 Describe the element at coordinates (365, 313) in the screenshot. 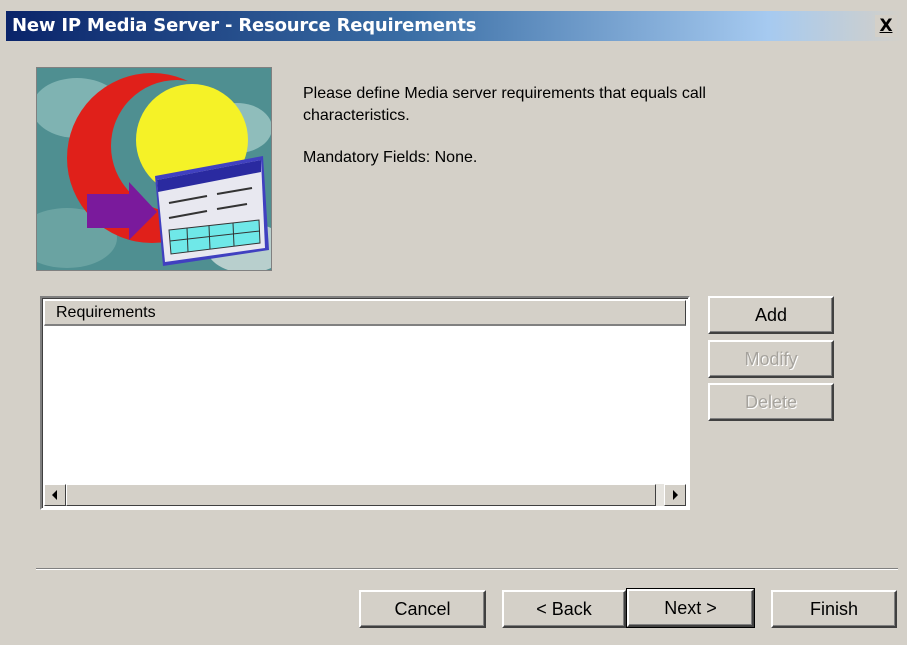

I see `requirements-column-header: Requirements` at that location.